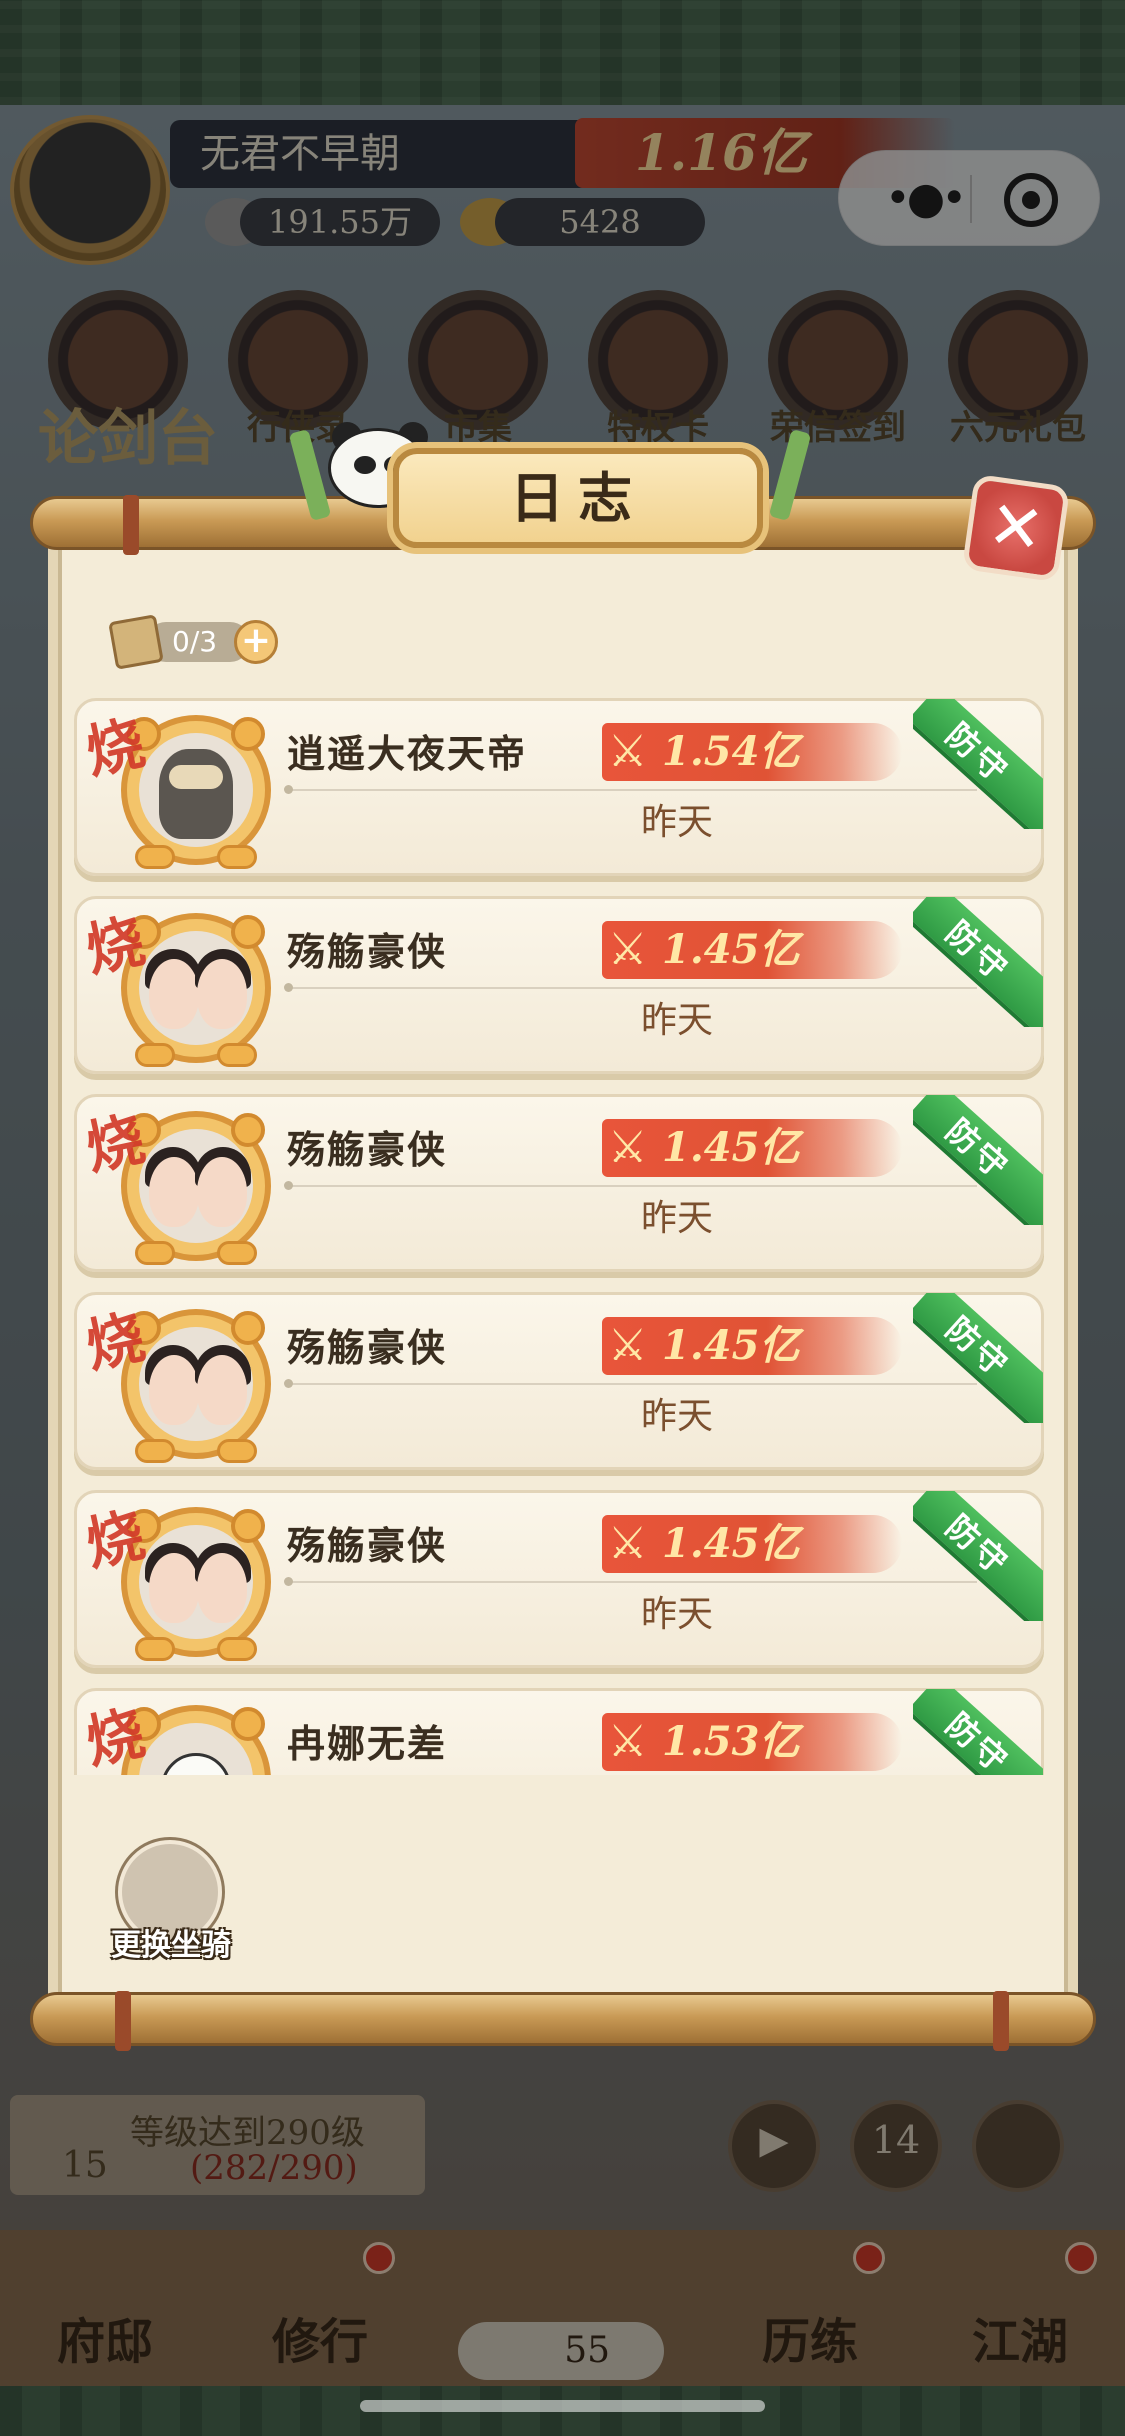 The width and height of the screenshot is (1125, 2436). I want to click on nav-mansion: 府邸, so click(105, 2308).